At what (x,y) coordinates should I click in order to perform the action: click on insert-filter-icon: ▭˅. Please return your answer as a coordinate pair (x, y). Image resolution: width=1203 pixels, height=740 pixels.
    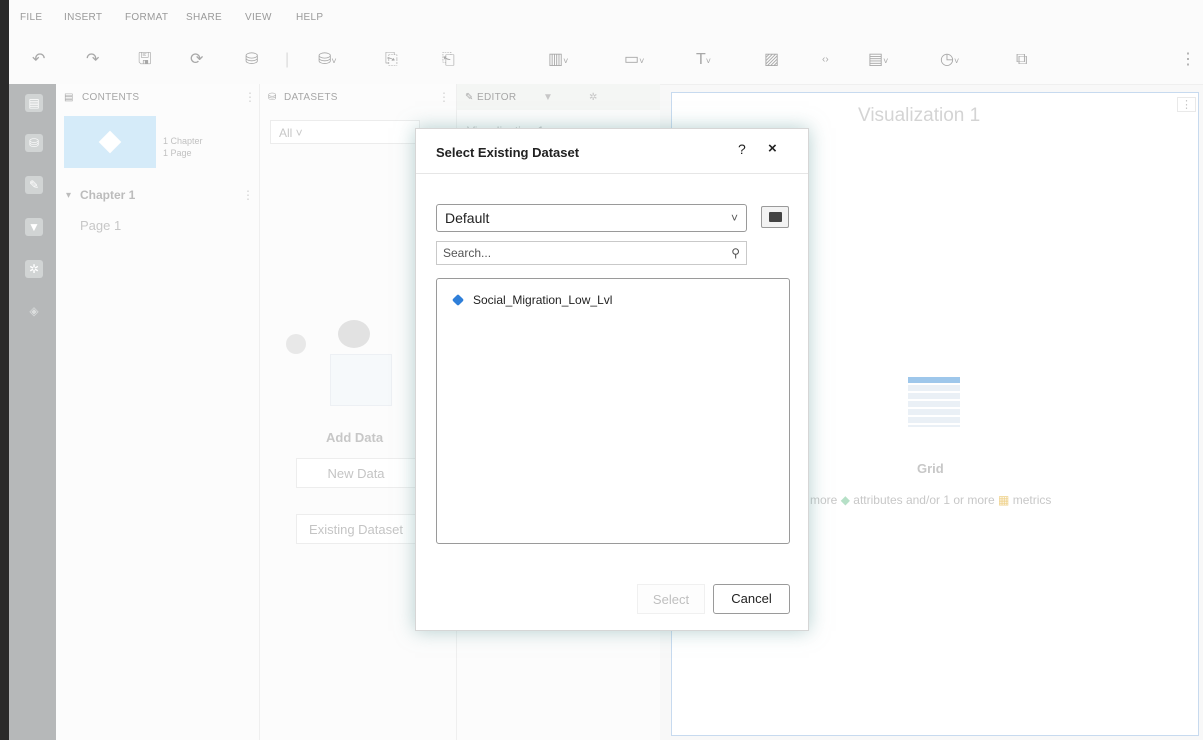
    Looking at the image, I should click on (634, 60).